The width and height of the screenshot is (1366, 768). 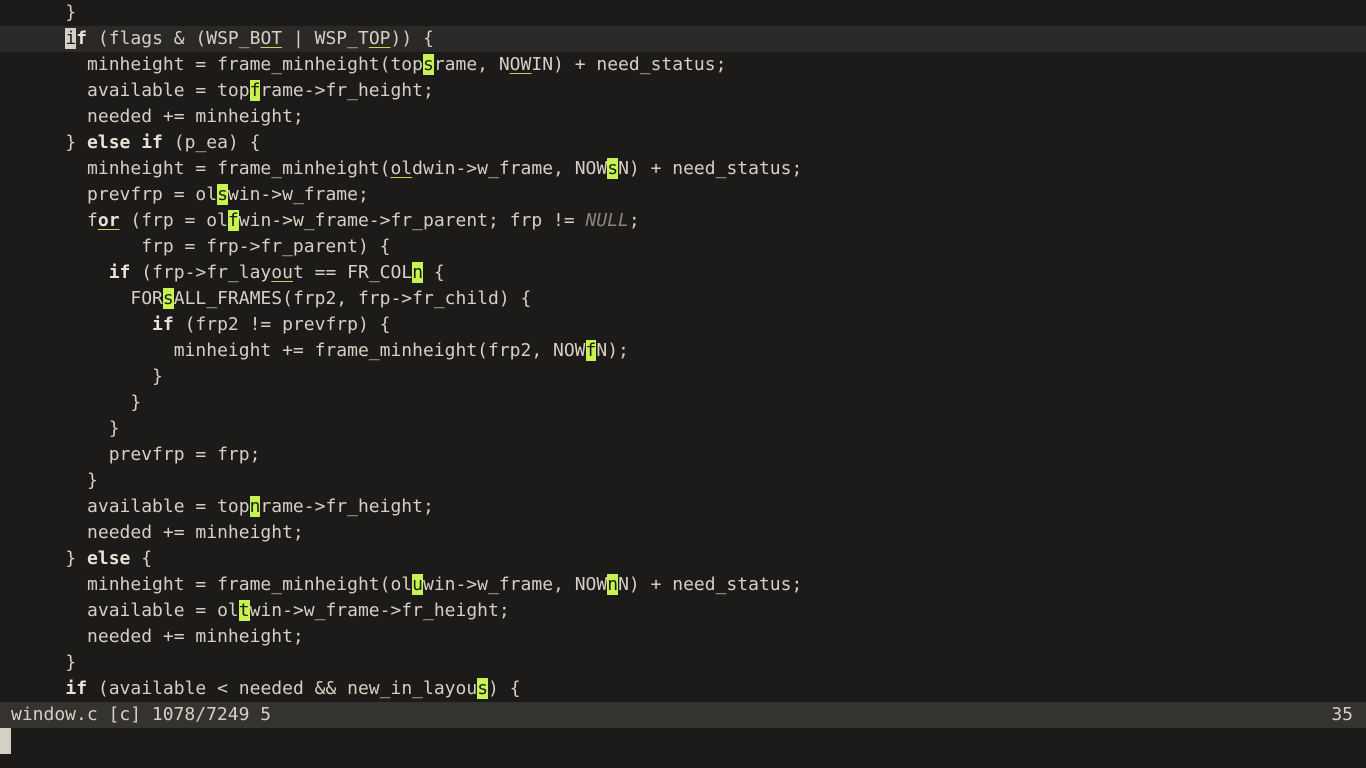 What do you see at coordinates (282, 324) in the screenshot?
I see `code-token: (frp2 != prevfrp) {` at bounding box center [282, 324].